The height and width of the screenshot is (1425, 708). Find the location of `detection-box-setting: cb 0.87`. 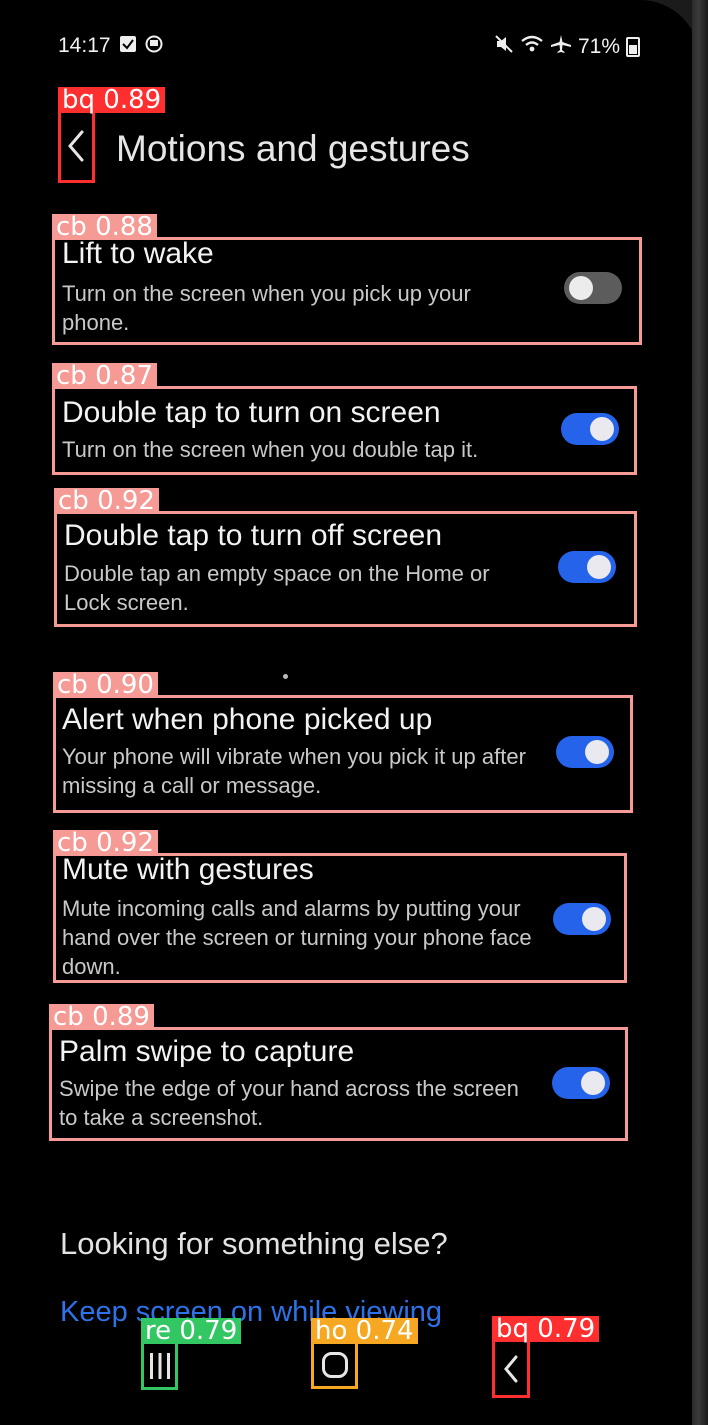

detection-box-setting: cb 0.87 is located at coordinates (344, 419).